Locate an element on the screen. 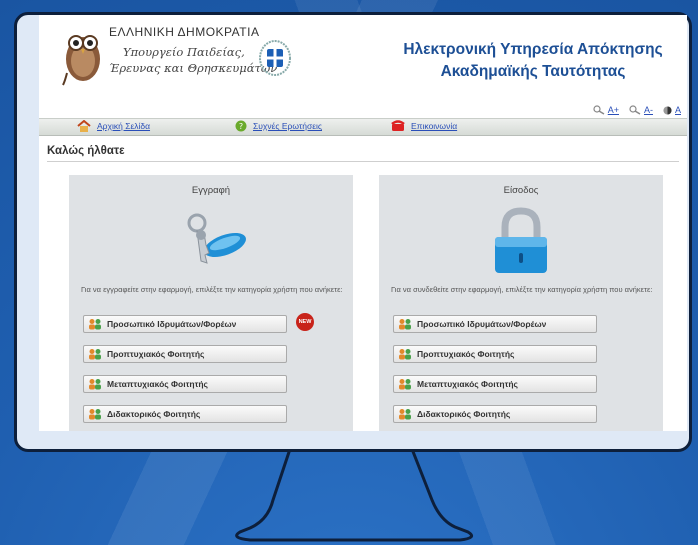 The image size is (698, 545). font-size-controls: A+ A- A is located at coordinates (637, 110).